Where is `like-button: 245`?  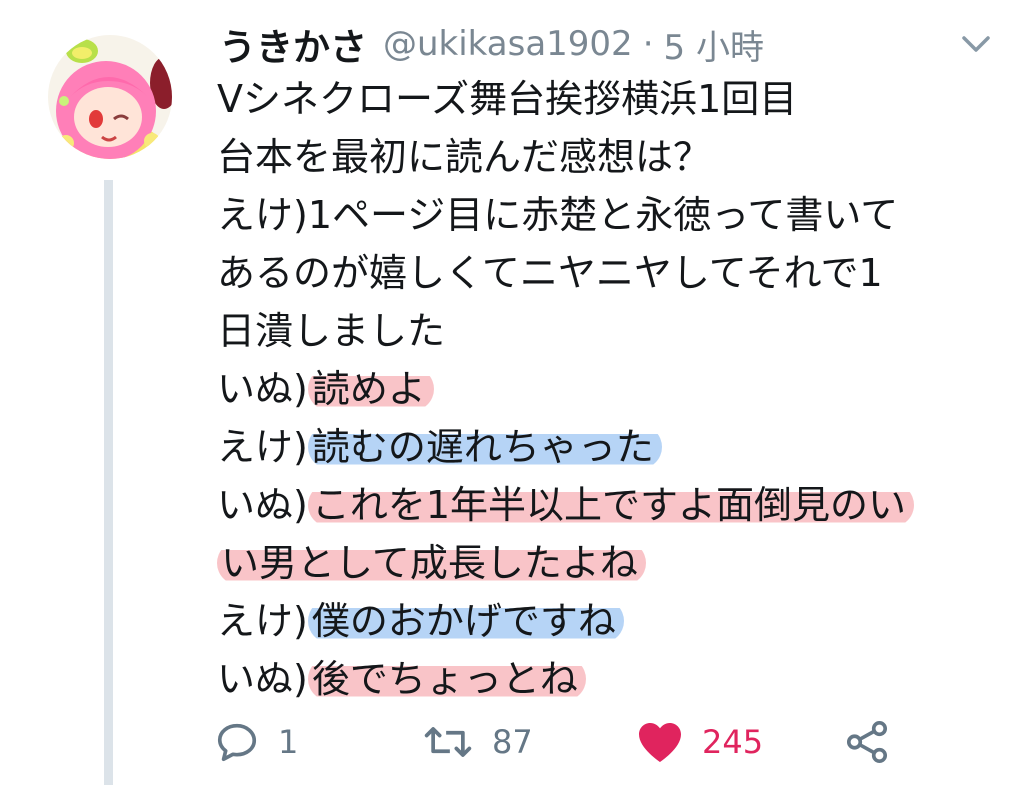
like-button: 245 is located at coordinates (699, 742).